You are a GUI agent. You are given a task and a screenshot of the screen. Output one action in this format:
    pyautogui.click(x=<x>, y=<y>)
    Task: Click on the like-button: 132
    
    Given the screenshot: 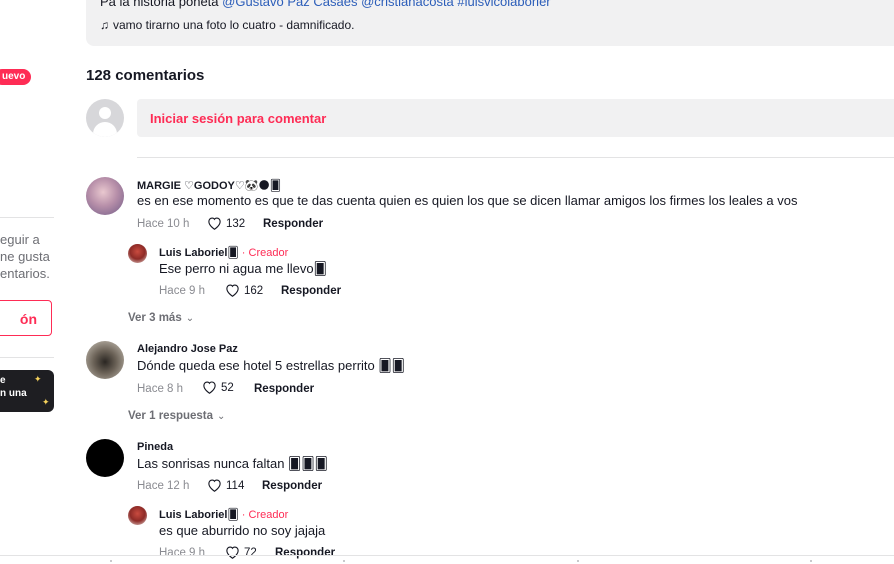 What is the action you would take?
    pyautogui.click(x=226, y=223)
    